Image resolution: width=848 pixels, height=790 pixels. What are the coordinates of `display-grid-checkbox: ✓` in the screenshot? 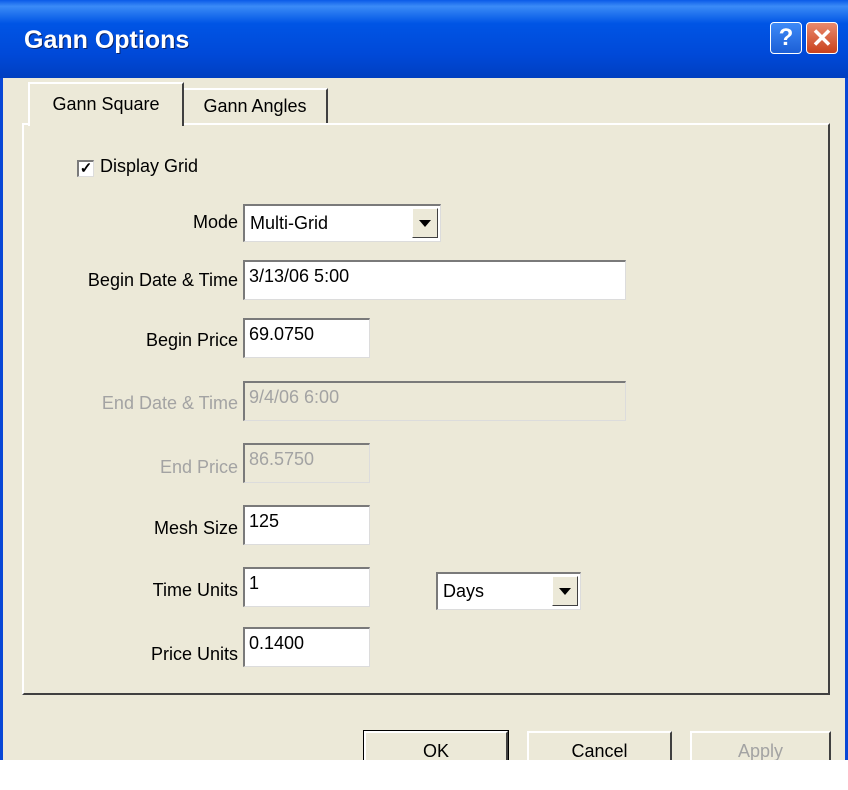 It's located at (85, 168).